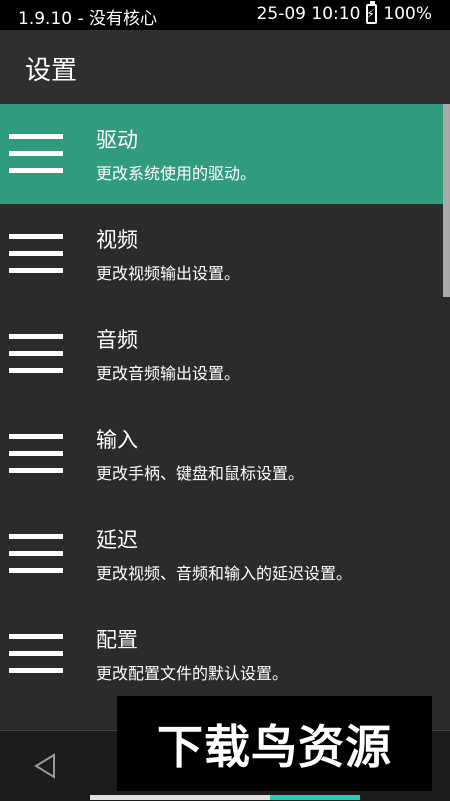 Image resolution: width=450 pixels, height=801 pixels. I want to click on bottom-progress-fill, so click(315, 797).